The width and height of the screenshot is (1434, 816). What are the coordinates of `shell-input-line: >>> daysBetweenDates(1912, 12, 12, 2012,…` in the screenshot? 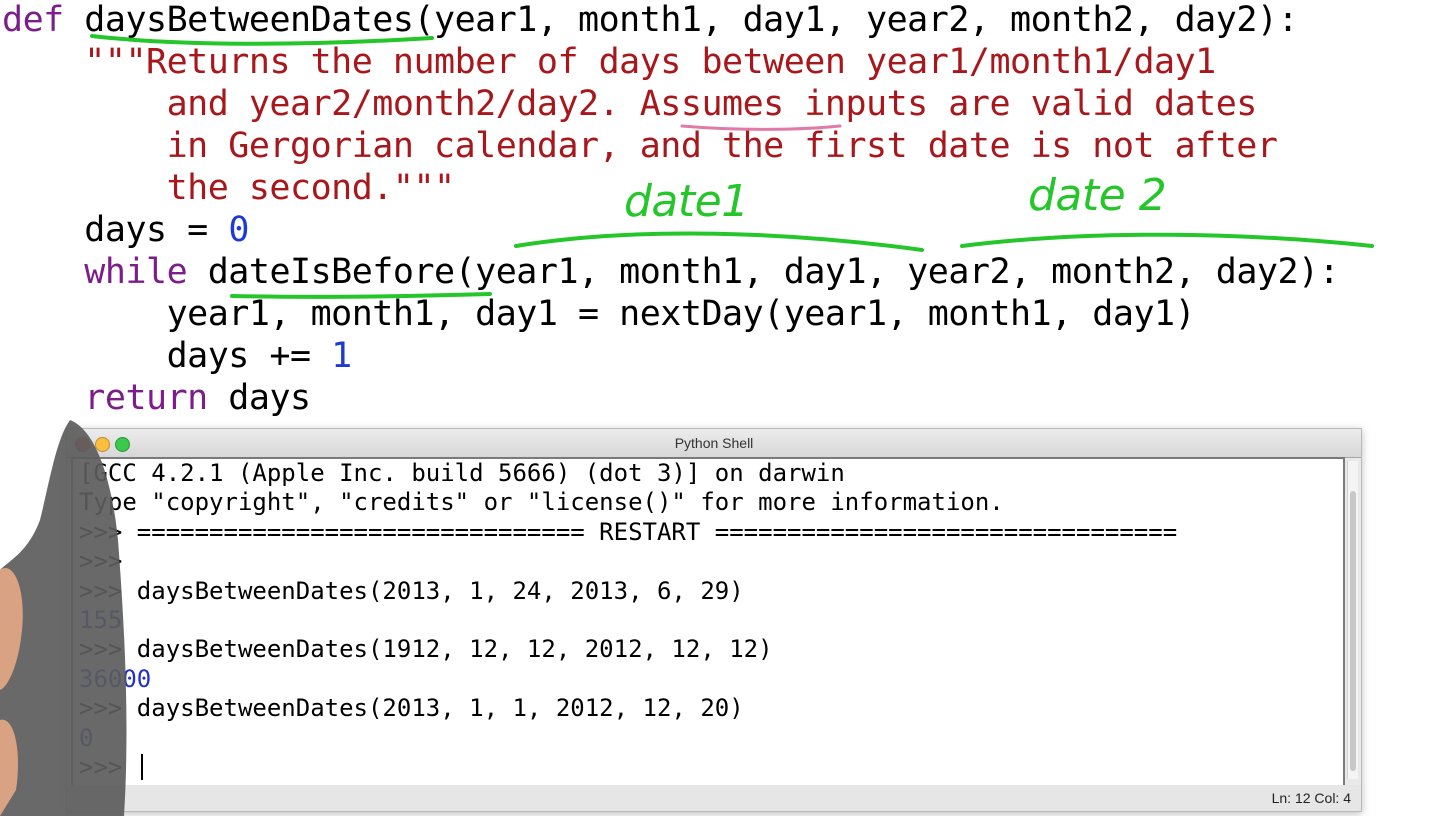 It's located at (426, 649).